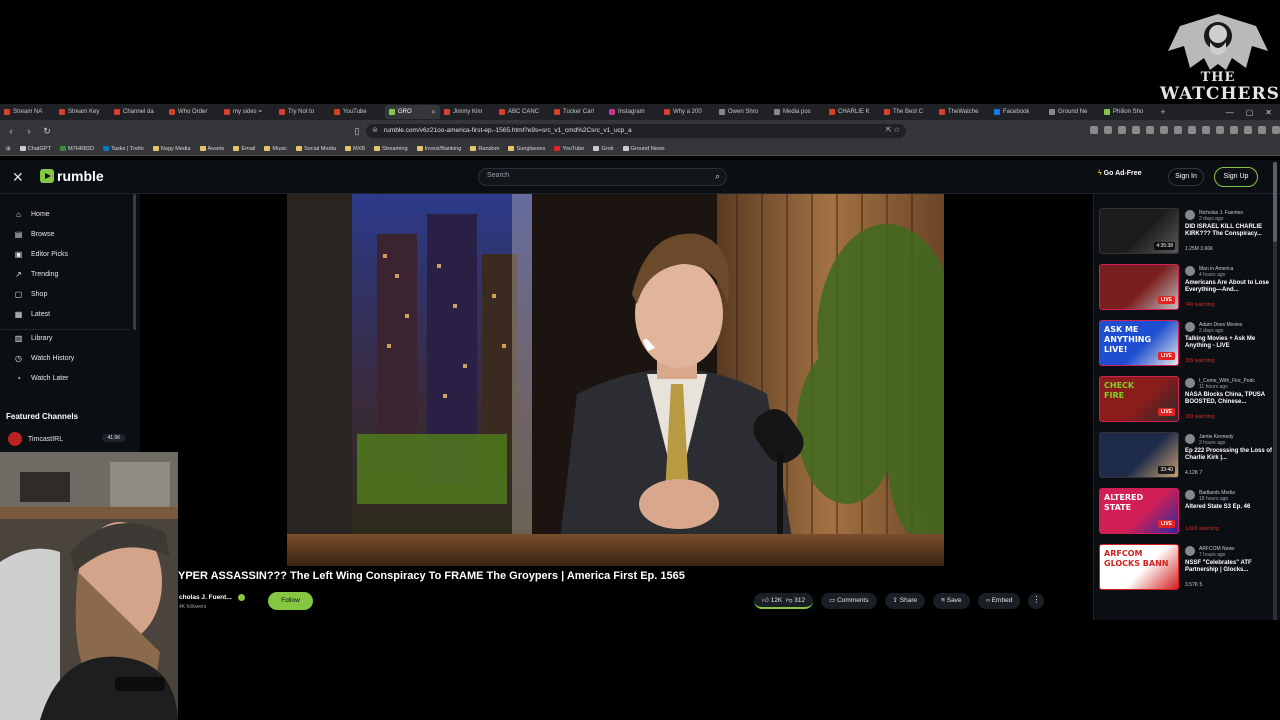  I want to click on bookmark-item: Tasks | Trello, so click(123, 149).